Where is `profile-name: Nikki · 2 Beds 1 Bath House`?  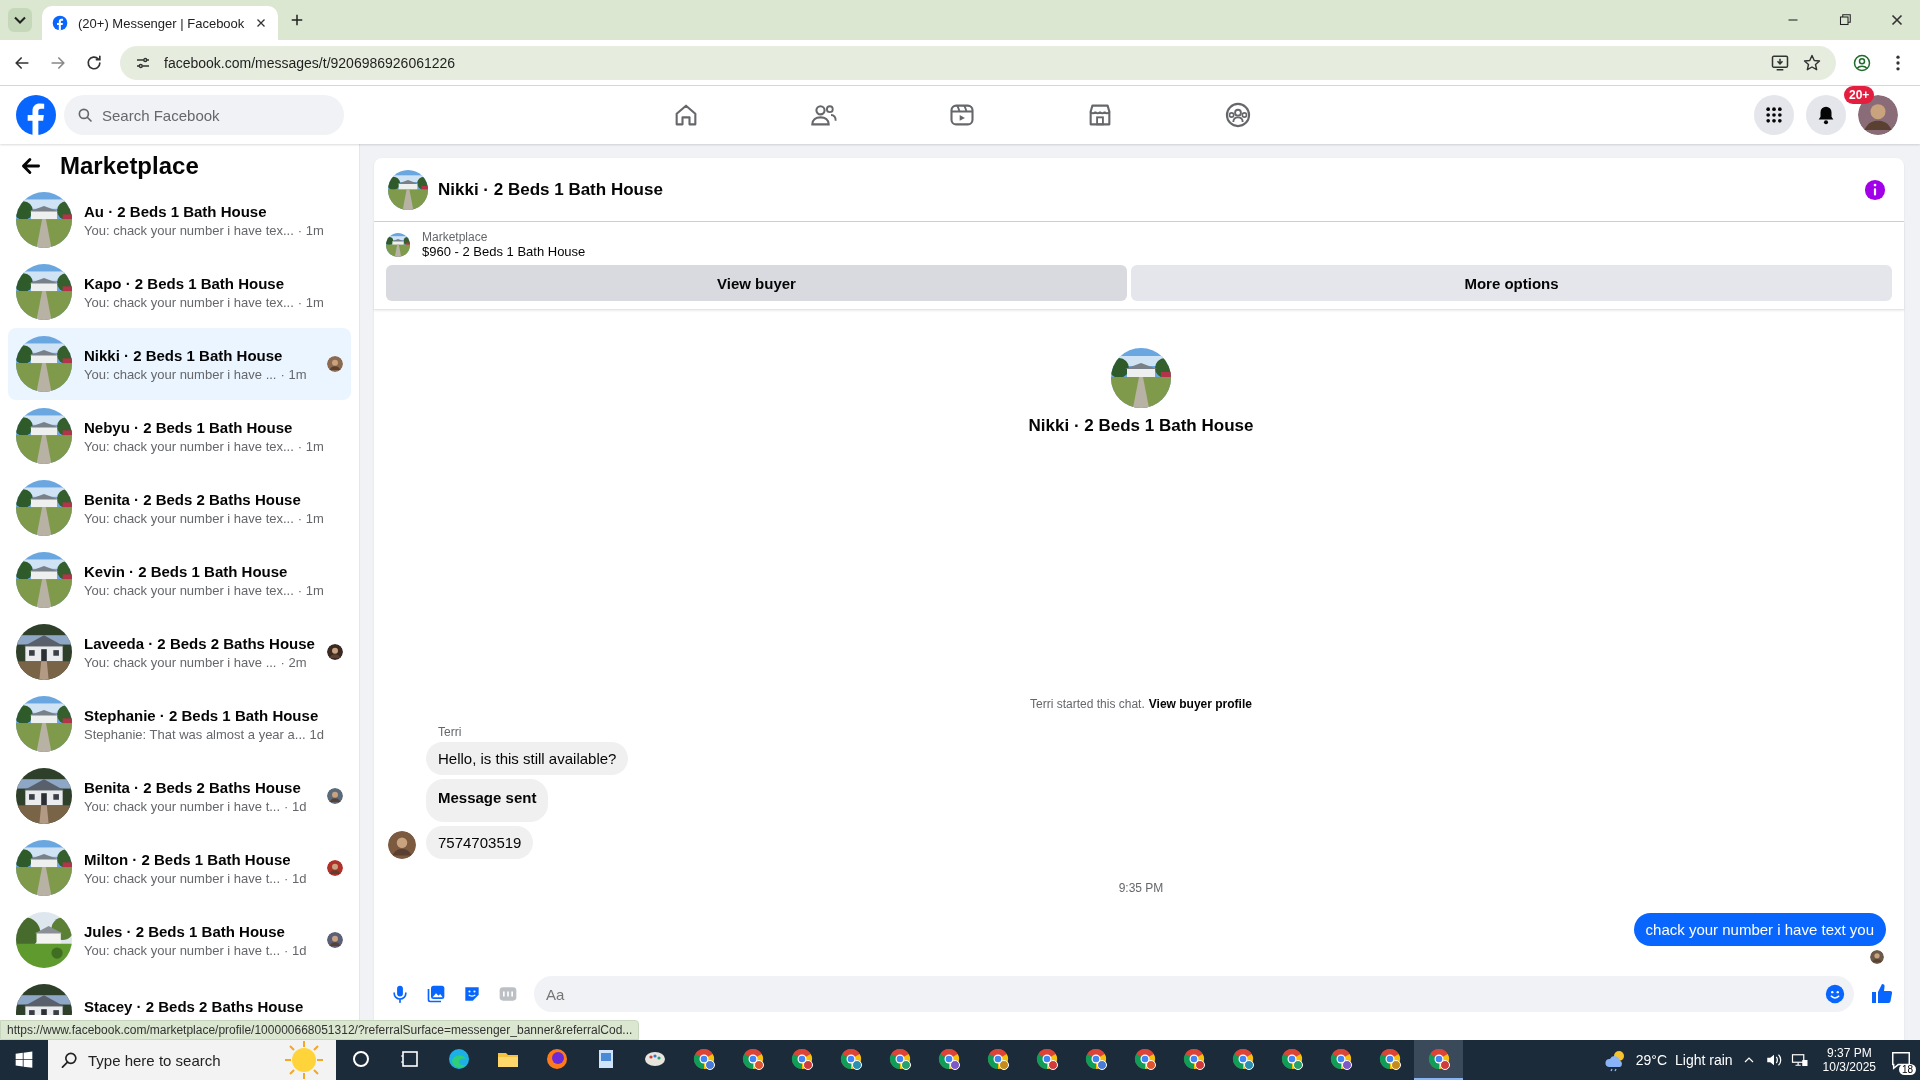
profile-name: Nikki · 2 Beds 1 Bath House is located at coordinates (1141, 426).